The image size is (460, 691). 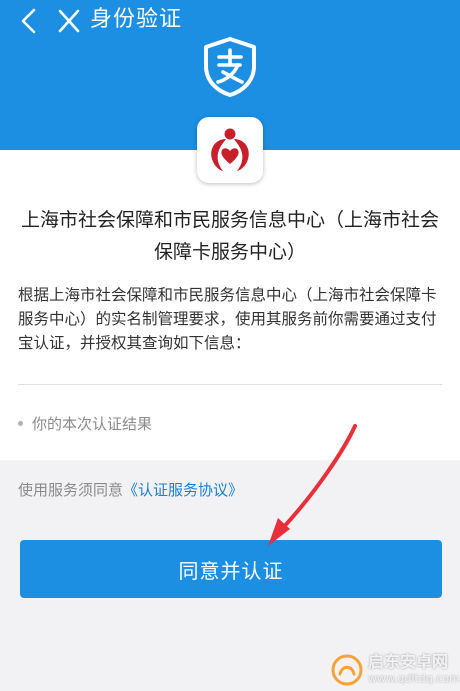 I want to click on org-name: 上海市社会保障和市民服务信息中心（上海市社会保障卡服务中心）, so click(x=229, y=236).